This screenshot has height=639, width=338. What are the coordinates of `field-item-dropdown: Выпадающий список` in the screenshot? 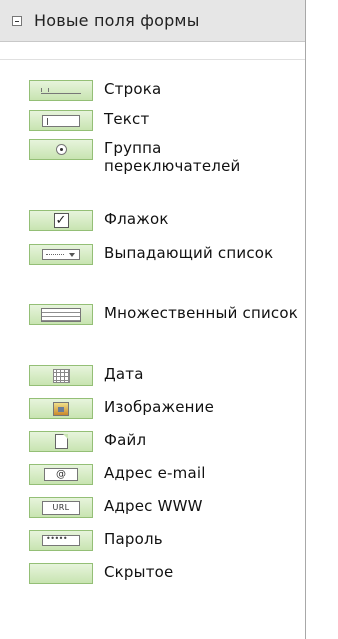 It's located at (164, 254).